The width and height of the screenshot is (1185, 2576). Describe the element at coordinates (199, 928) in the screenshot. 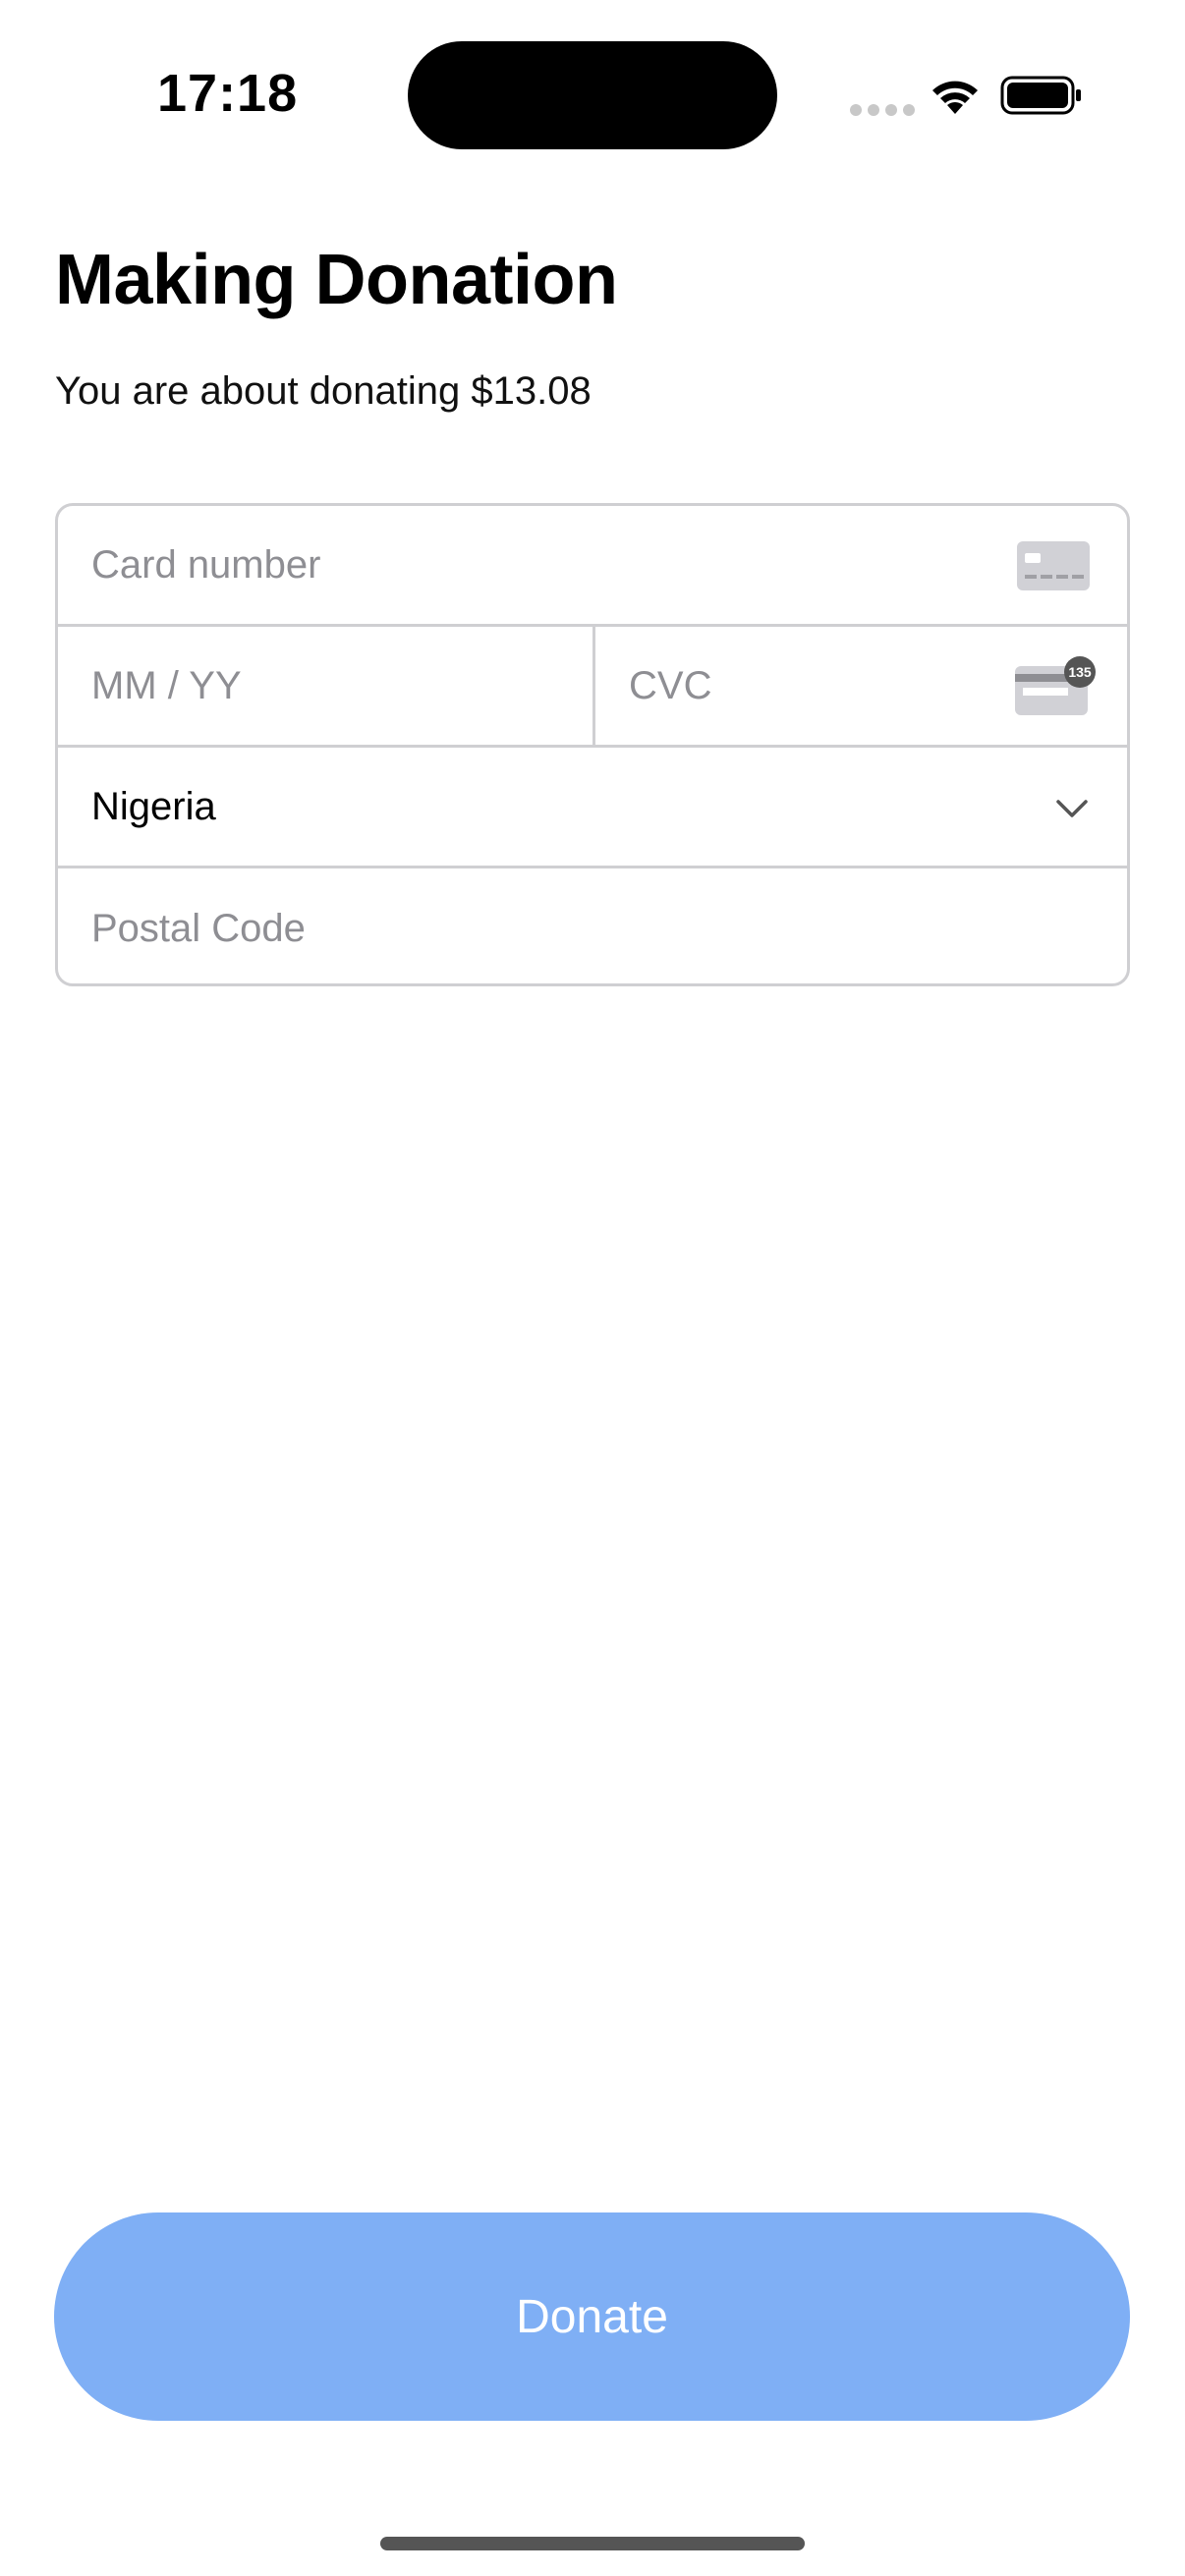

I see `postal-code-placeholder: Postal Code` at that location.